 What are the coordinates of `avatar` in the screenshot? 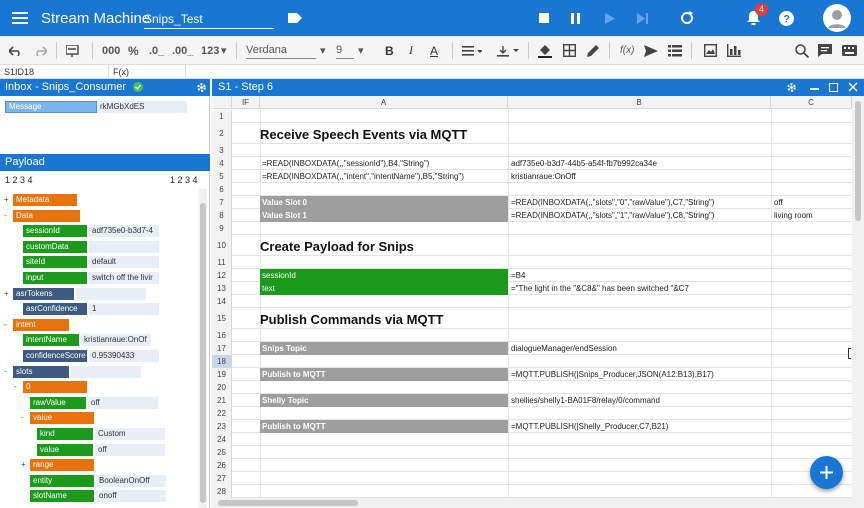 It's located at (837, 18).